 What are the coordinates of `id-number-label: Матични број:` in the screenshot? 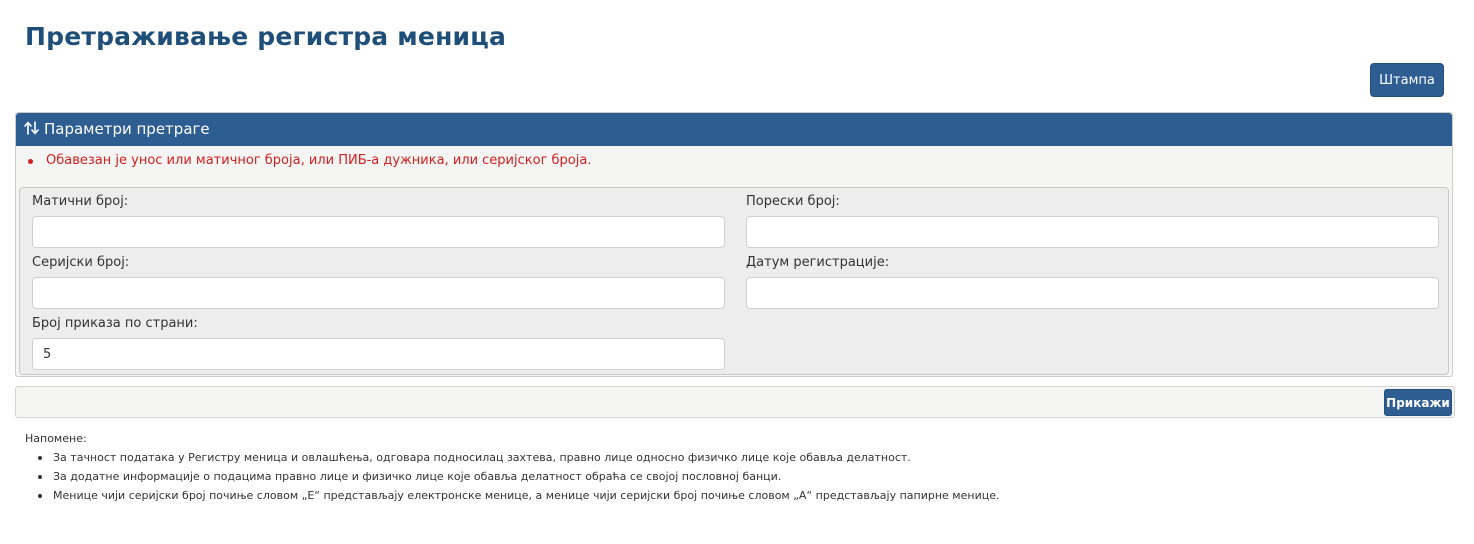 It's located at (80, 201).